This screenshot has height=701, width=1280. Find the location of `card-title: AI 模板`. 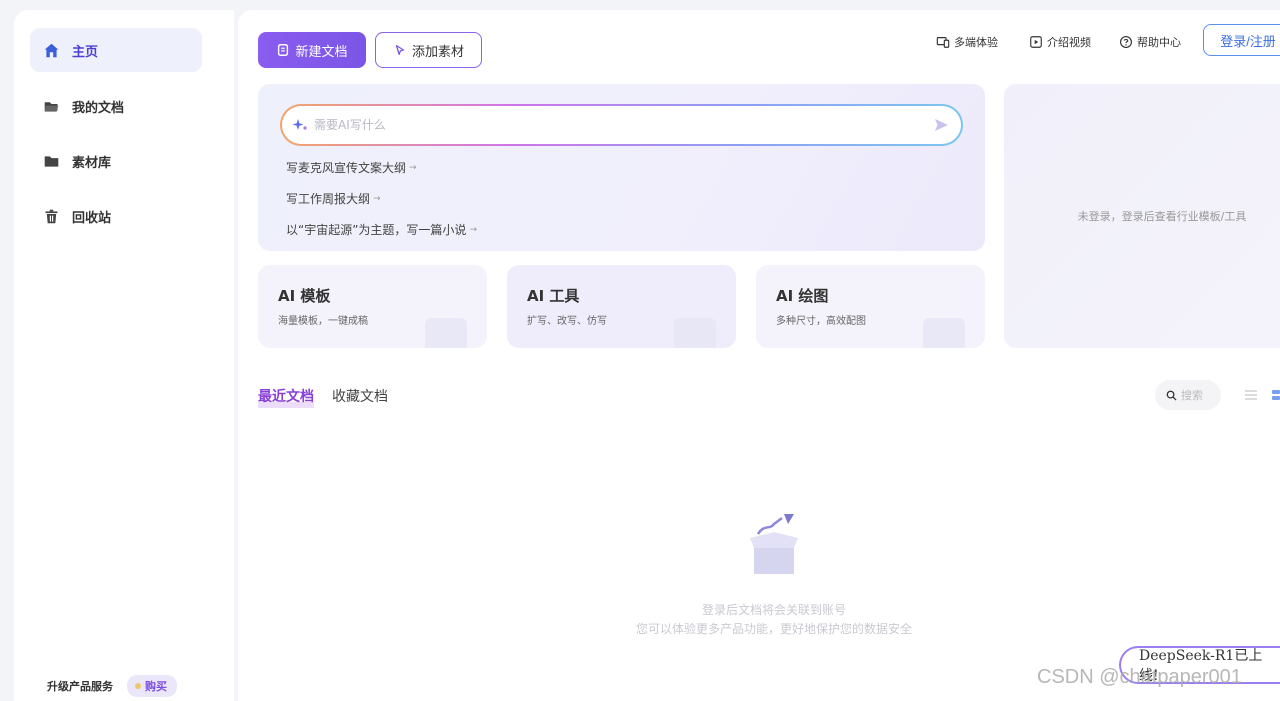

card-title: AI 模板 is located at coordinates (304, 296).